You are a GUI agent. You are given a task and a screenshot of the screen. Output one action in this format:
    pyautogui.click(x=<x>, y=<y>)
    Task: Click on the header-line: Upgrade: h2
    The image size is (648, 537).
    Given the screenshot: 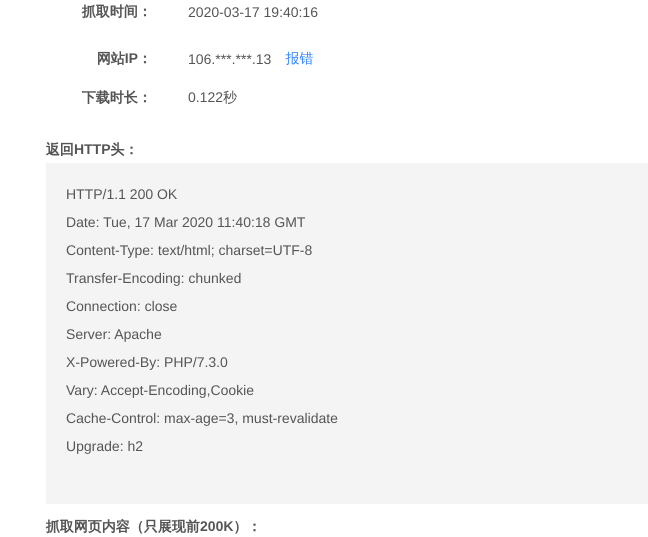 What is the action you would take?
    pyautogui.click(x=105, y=446)
    